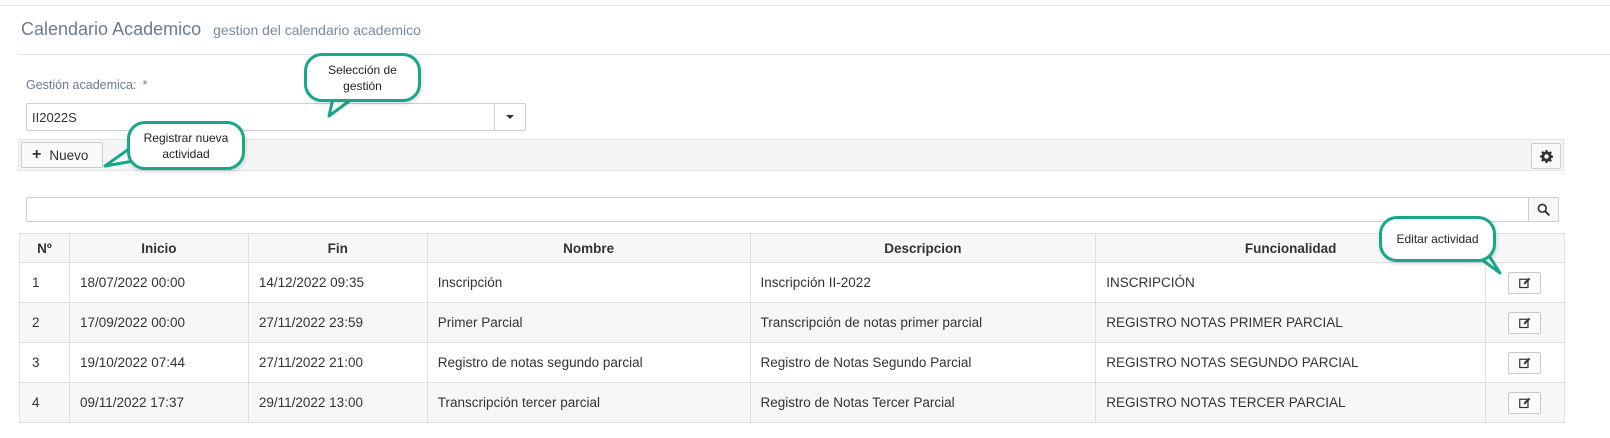 This screenshot has height=438, width=1610. Describe the element at coordinates (337, 282) in the screenshot. I see `cell-fin: 14/12/2022 09:35` at that location.